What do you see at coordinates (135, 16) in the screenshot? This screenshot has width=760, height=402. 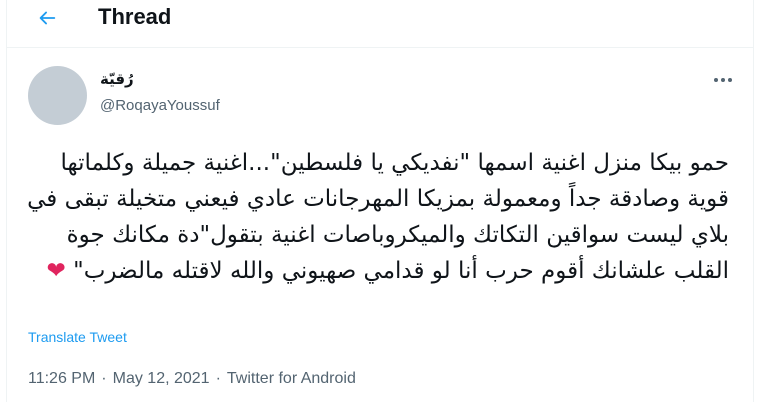 I see `page-title: Thread` at bounding box center [135, 16].